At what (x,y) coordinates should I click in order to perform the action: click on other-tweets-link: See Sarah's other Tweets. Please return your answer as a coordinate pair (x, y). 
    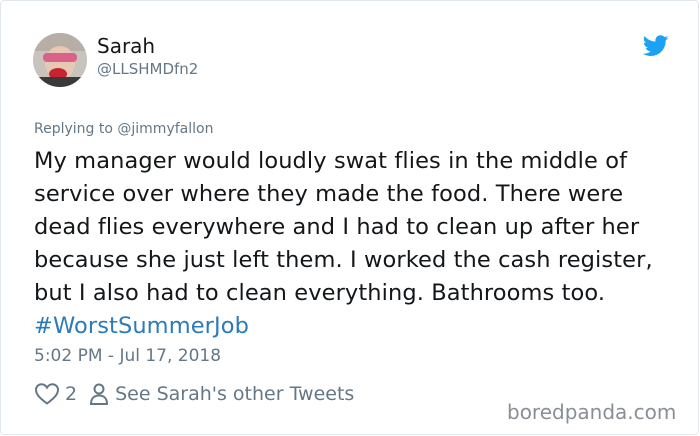
    Looking at the image, I should click on (234, 394).